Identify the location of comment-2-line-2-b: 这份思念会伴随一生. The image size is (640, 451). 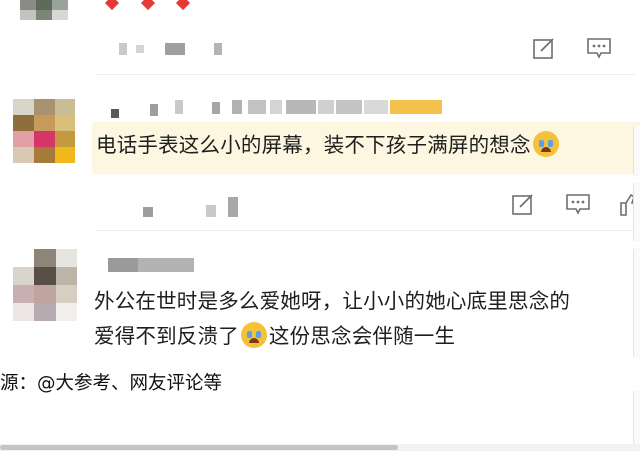
(362, 336).